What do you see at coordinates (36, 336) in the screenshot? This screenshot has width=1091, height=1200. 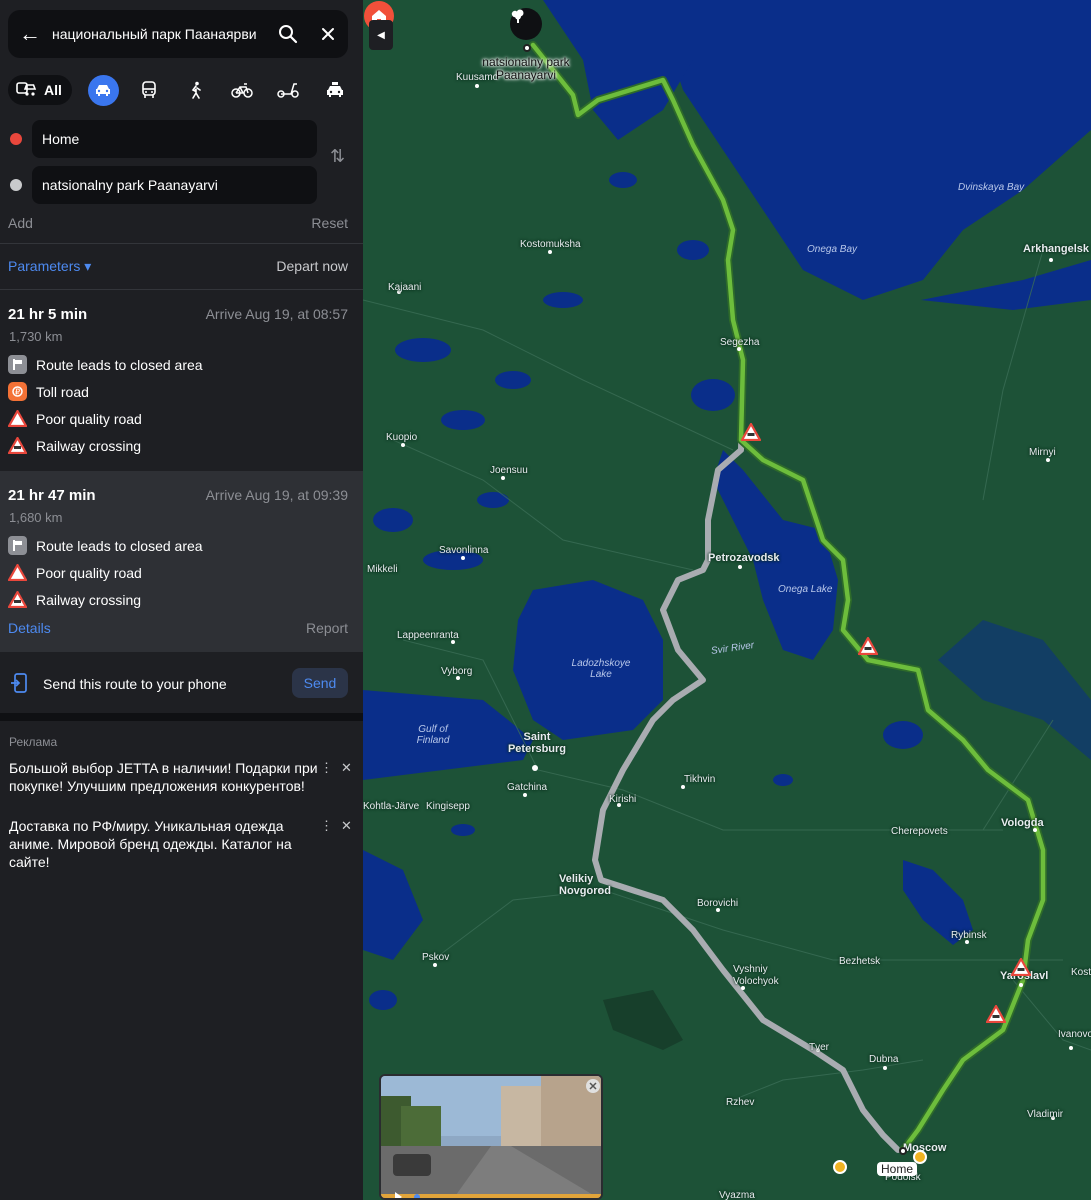 I see `route-distance: 1,730 km` at bounding box center [36, 336].